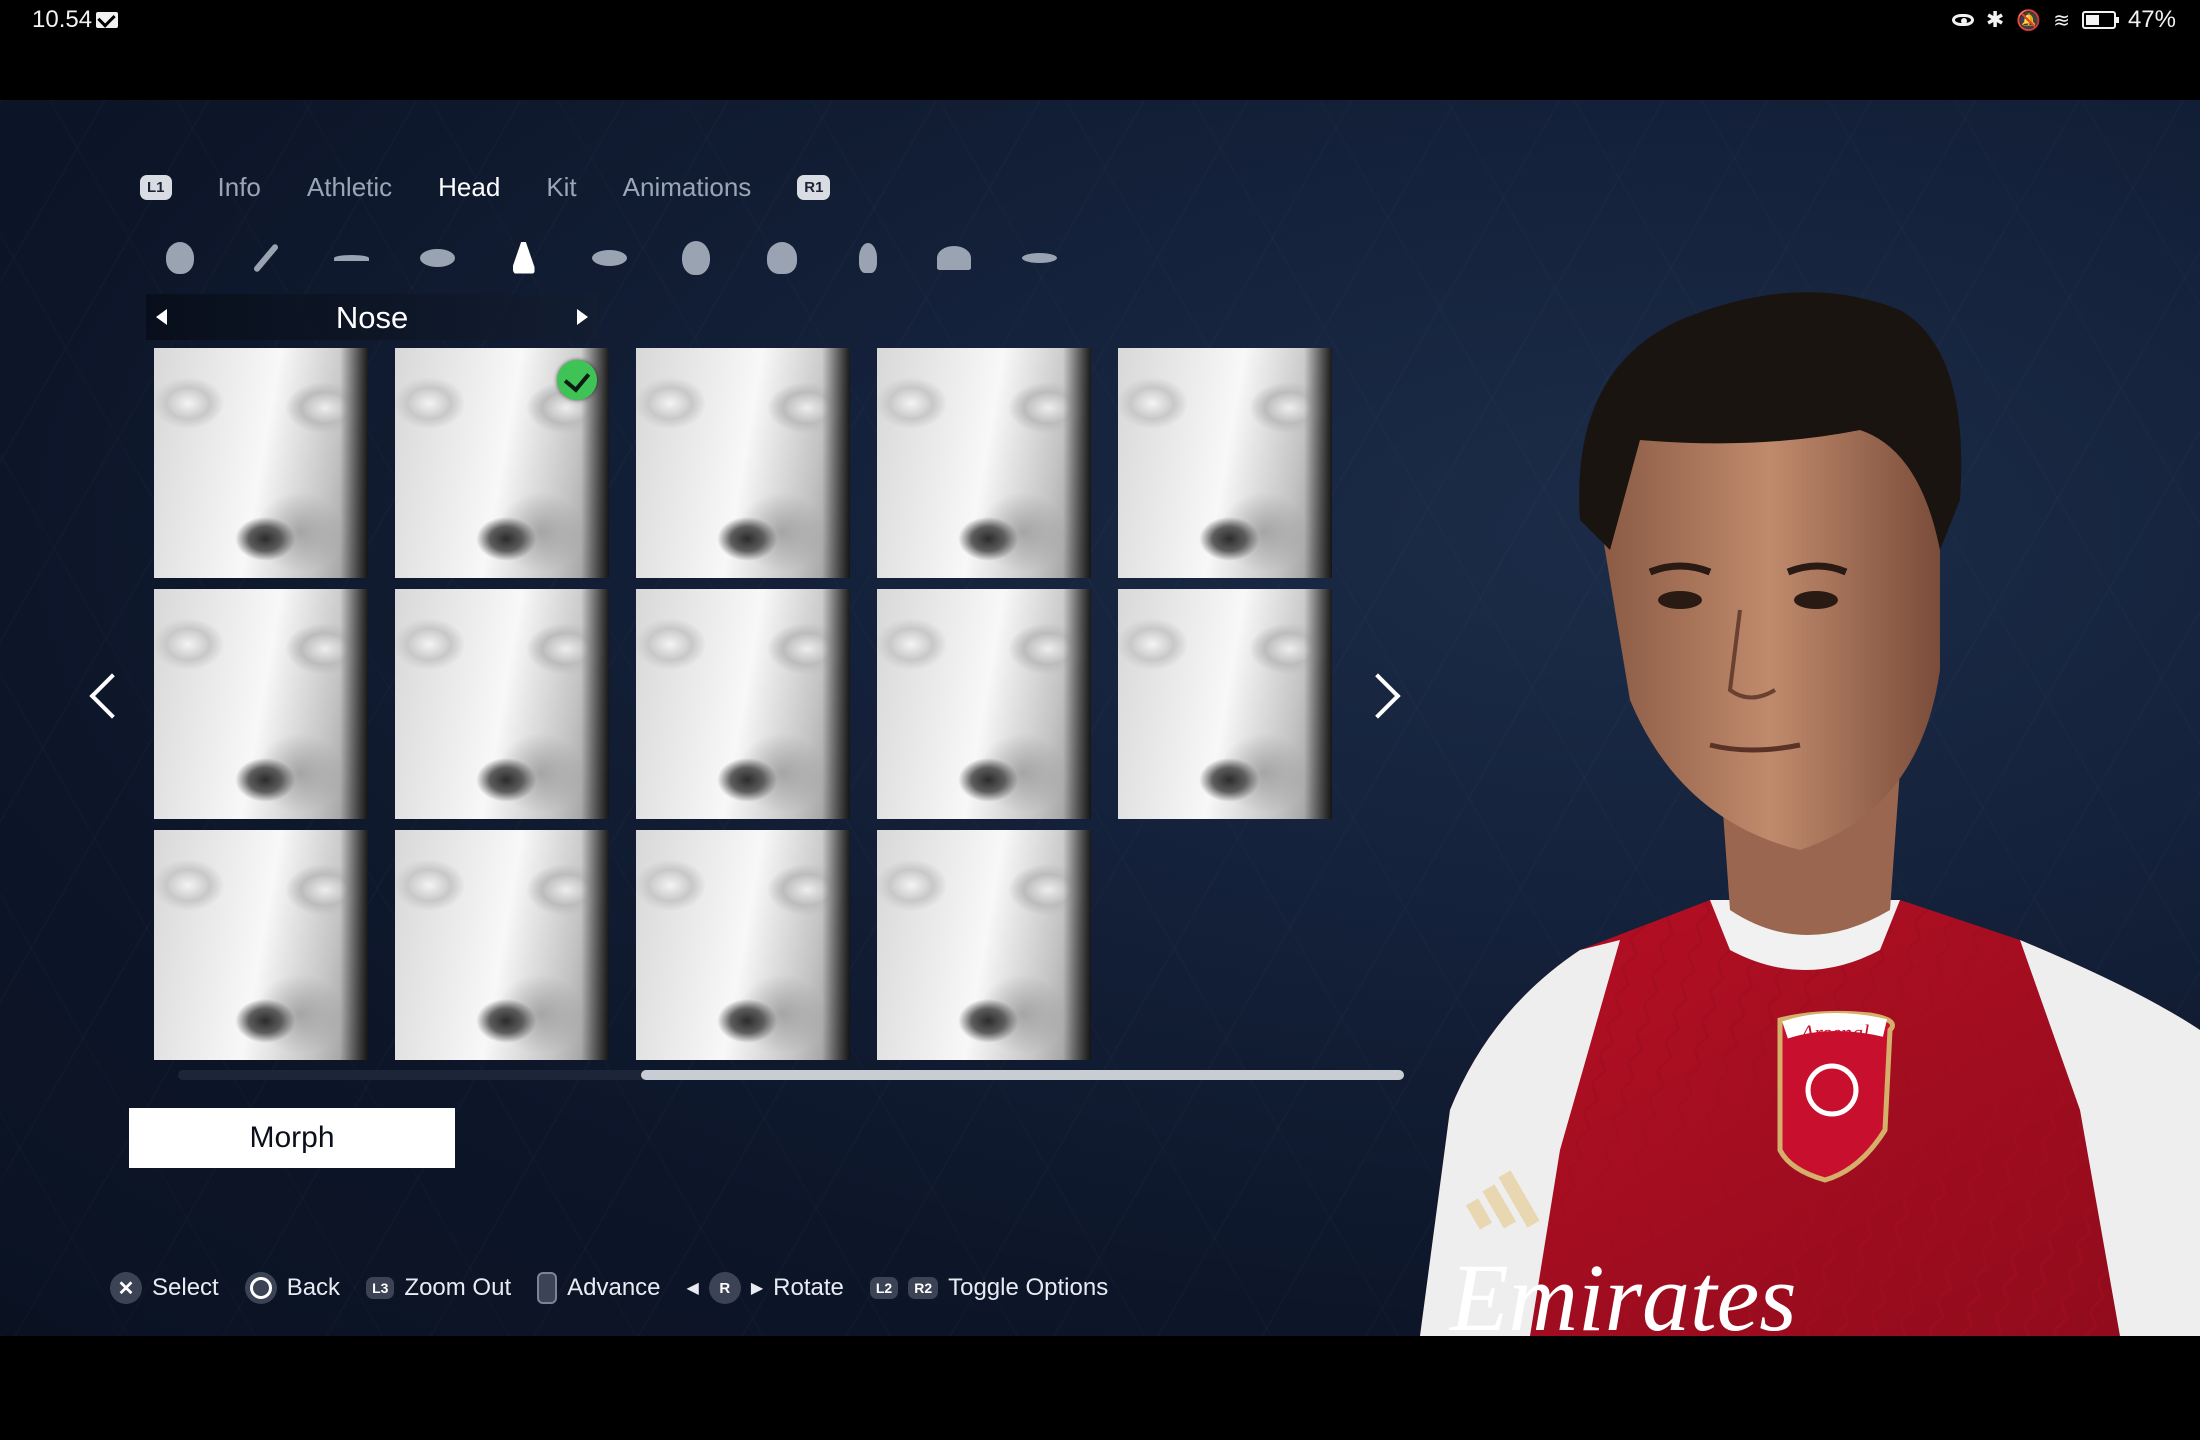 This screenshot has width=2200, height=1440. I want to click on bluetooth-icon: ✱, so click(1995, 19).